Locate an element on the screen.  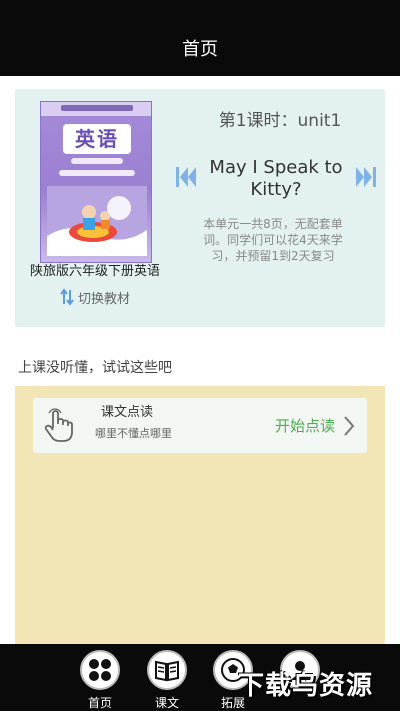
hand-pointer-icon is located at coordinates (58, 425).